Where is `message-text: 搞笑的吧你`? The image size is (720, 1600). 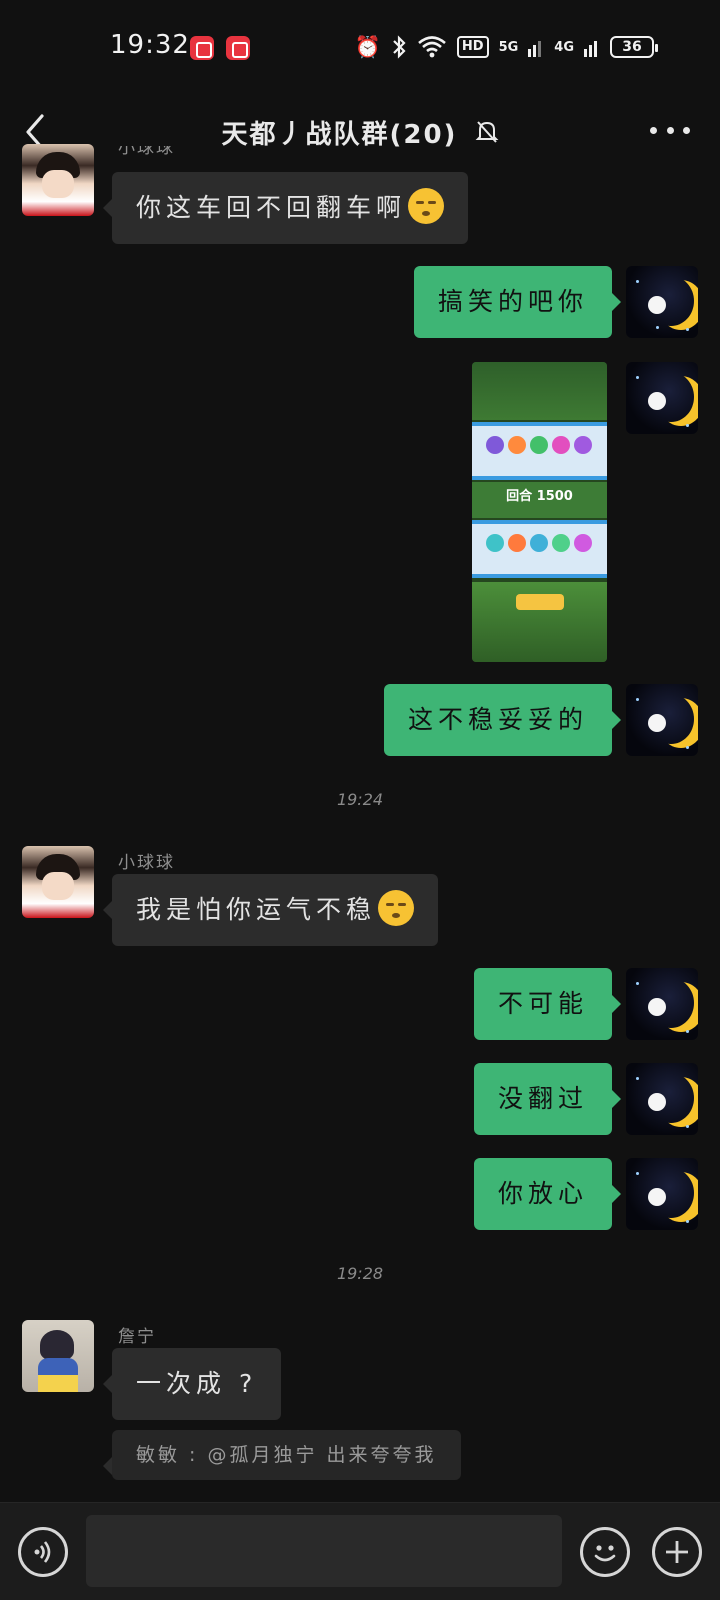 message-text: 搞笑的吧你 is located at coordinates (513, 301).